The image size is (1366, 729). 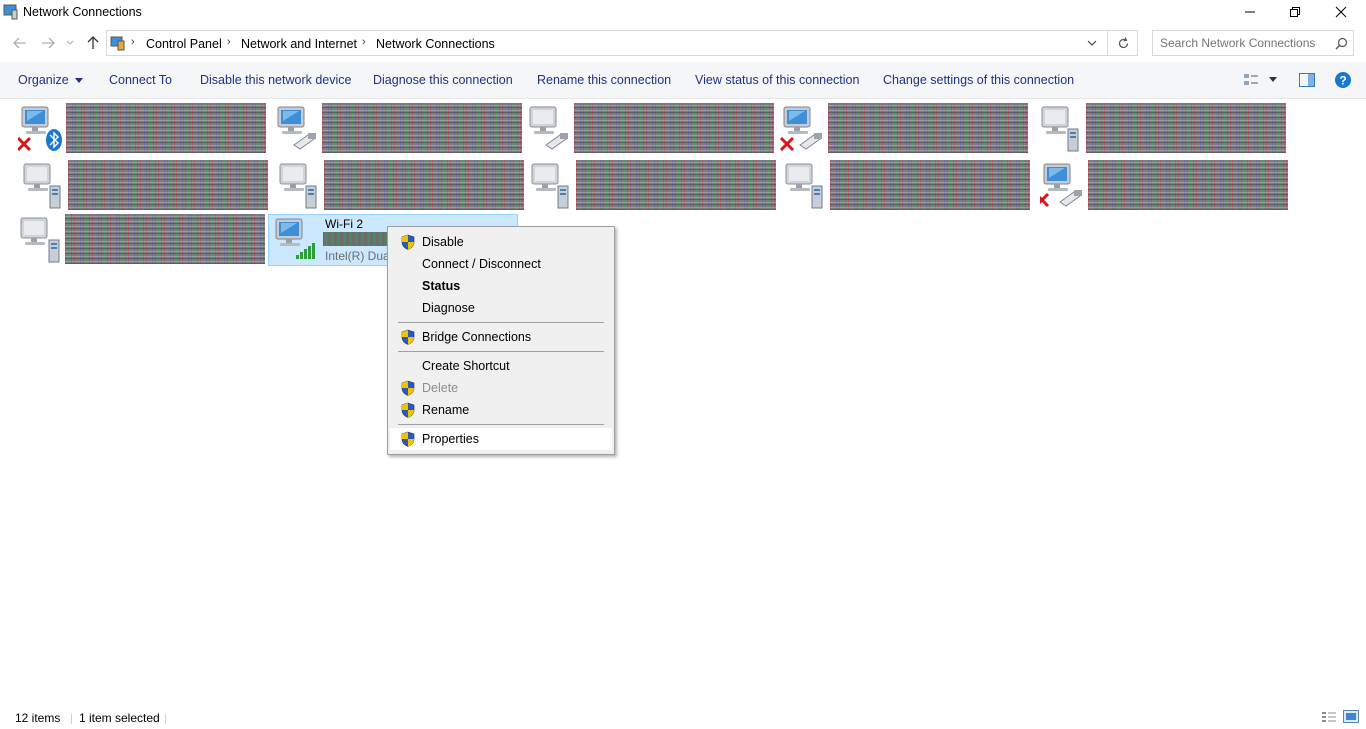 I want to click on window-title: Network Connections, so click(x=82, y=12).